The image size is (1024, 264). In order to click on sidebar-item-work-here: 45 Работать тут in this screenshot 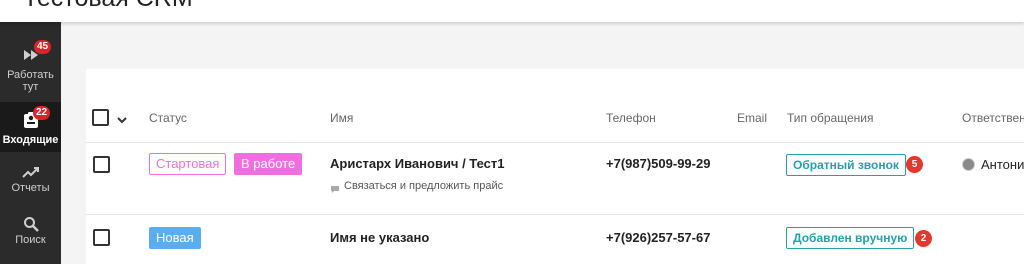, I will do `click(30, 69)`.